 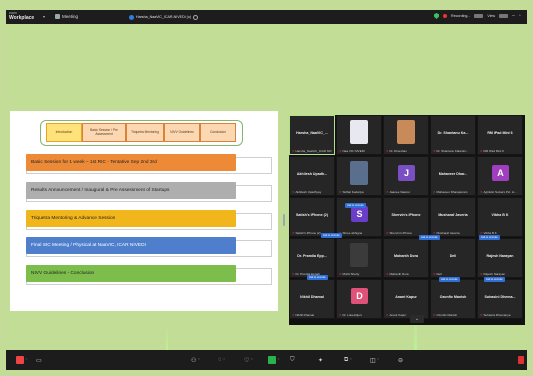 I want to click on brand-line2: Workplace, so click(x=22, y=18).